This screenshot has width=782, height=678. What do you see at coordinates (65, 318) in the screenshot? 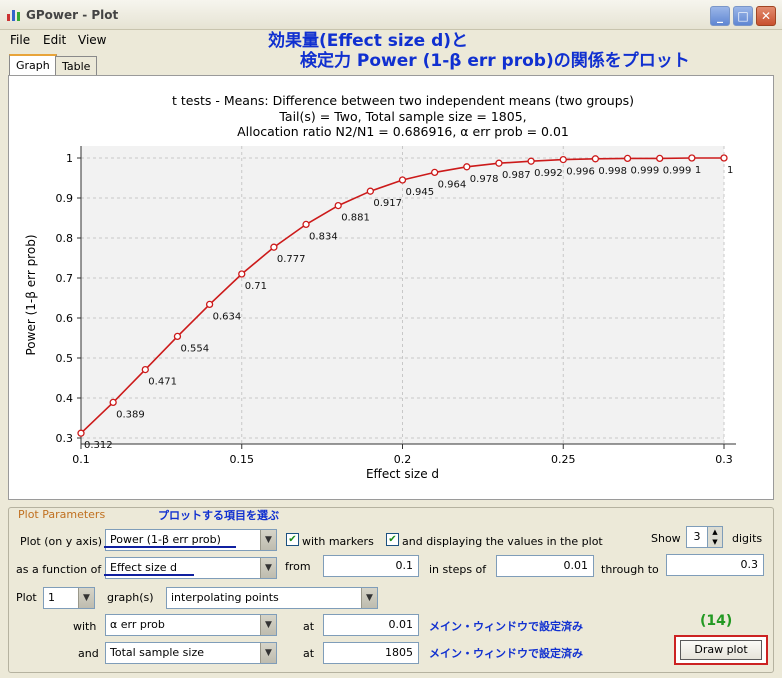
I see `y-tick-label: 0.6` at bounding box center [65, 318].